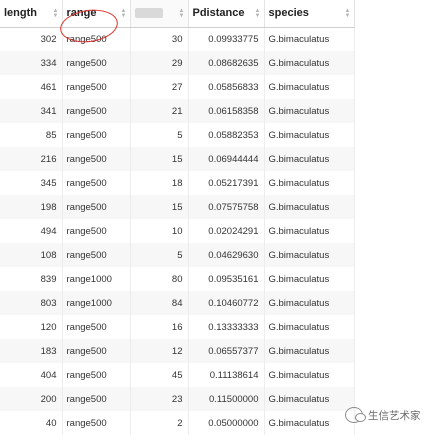 The height and width of the screenshot is (436, 444). I want to click on cell-pdistance: 0.05856833, so click(226, 87).